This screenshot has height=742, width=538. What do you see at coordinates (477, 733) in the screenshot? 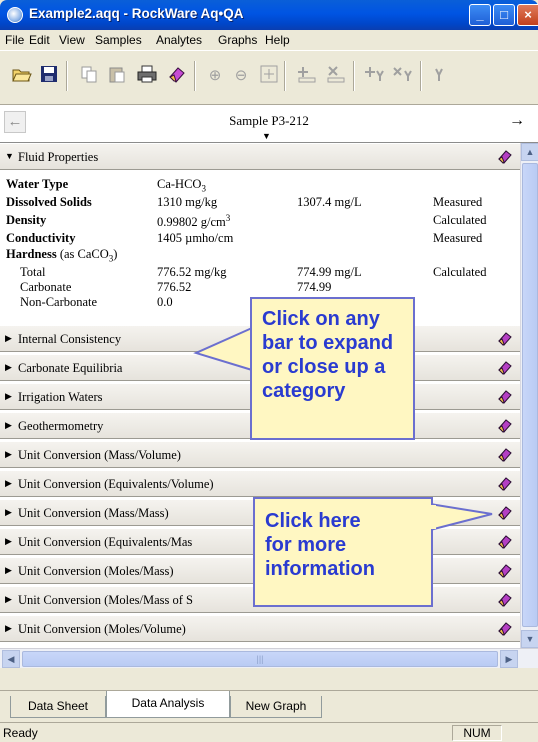
I see `num-lock-indicator: NUM` at bounding box center [477, 733].